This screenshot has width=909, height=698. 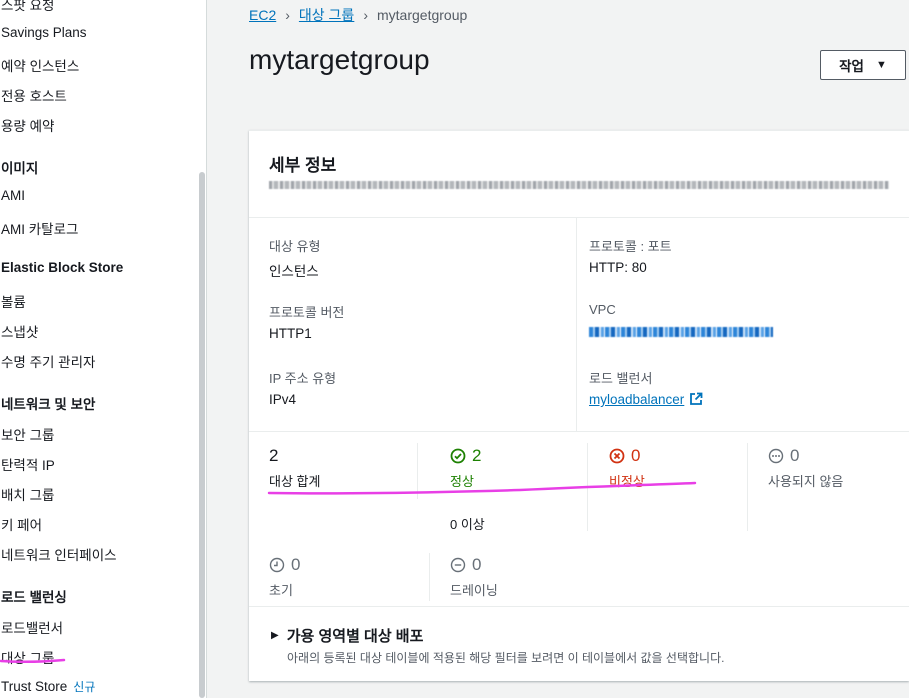 I want to click on sidebar-item-network-interfaces: 네트워크 인터페이스, so click(x=59, y=554).